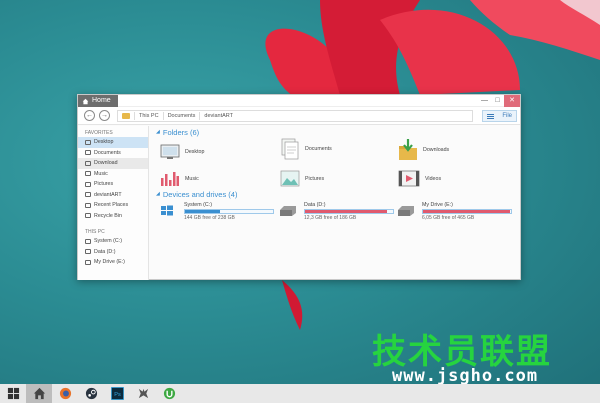 This screenshot has height=403, width=600. I want to click on sidebar-item-label: Documents, so click(107, 152).